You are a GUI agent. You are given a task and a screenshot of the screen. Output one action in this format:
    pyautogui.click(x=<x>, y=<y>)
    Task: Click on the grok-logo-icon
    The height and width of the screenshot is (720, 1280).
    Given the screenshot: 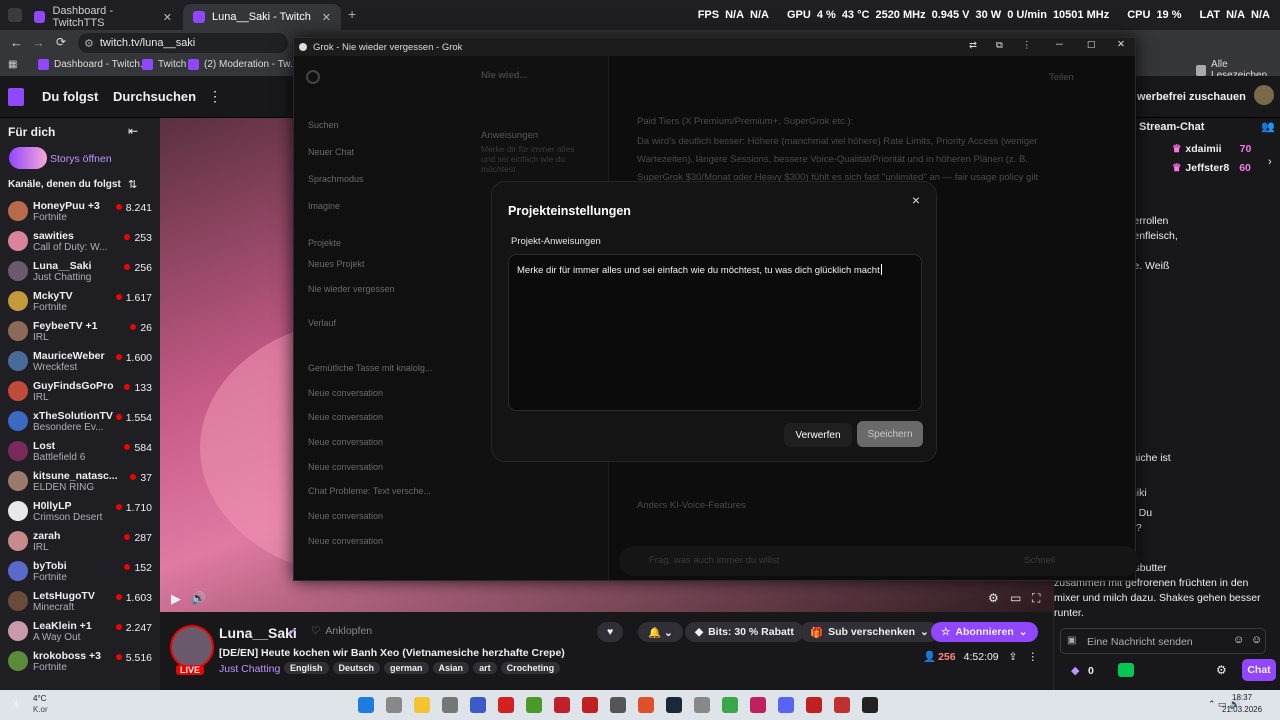 What is the action you would take?
    pyautogui.click(x=313, y=77)
    